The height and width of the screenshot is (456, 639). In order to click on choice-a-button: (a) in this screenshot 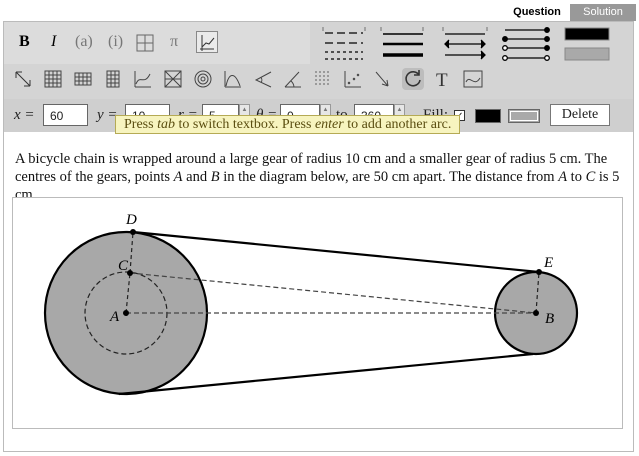, I will do `click(84, 42)`.